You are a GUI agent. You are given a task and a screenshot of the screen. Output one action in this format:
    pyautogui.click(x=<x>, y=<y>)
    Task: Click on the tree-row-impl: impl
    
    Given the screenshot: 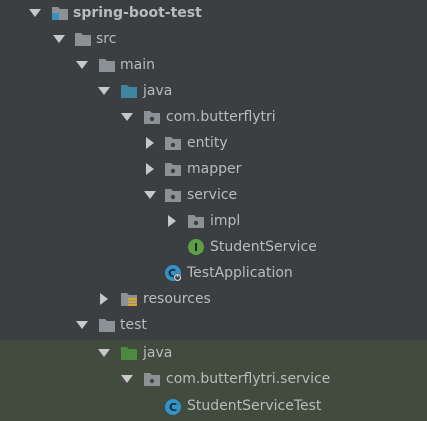 What is the action you would take?
    pyautogui.click(x=213, y=221)
    